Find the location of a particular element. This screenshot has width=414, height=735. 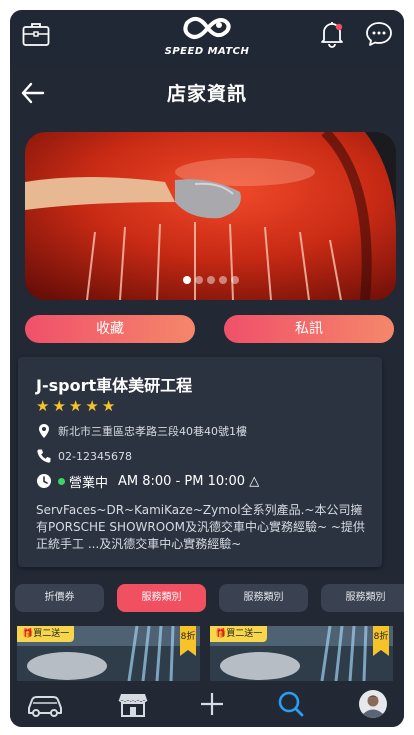

message-button: 私訊 is located at coordinates (309, 329).